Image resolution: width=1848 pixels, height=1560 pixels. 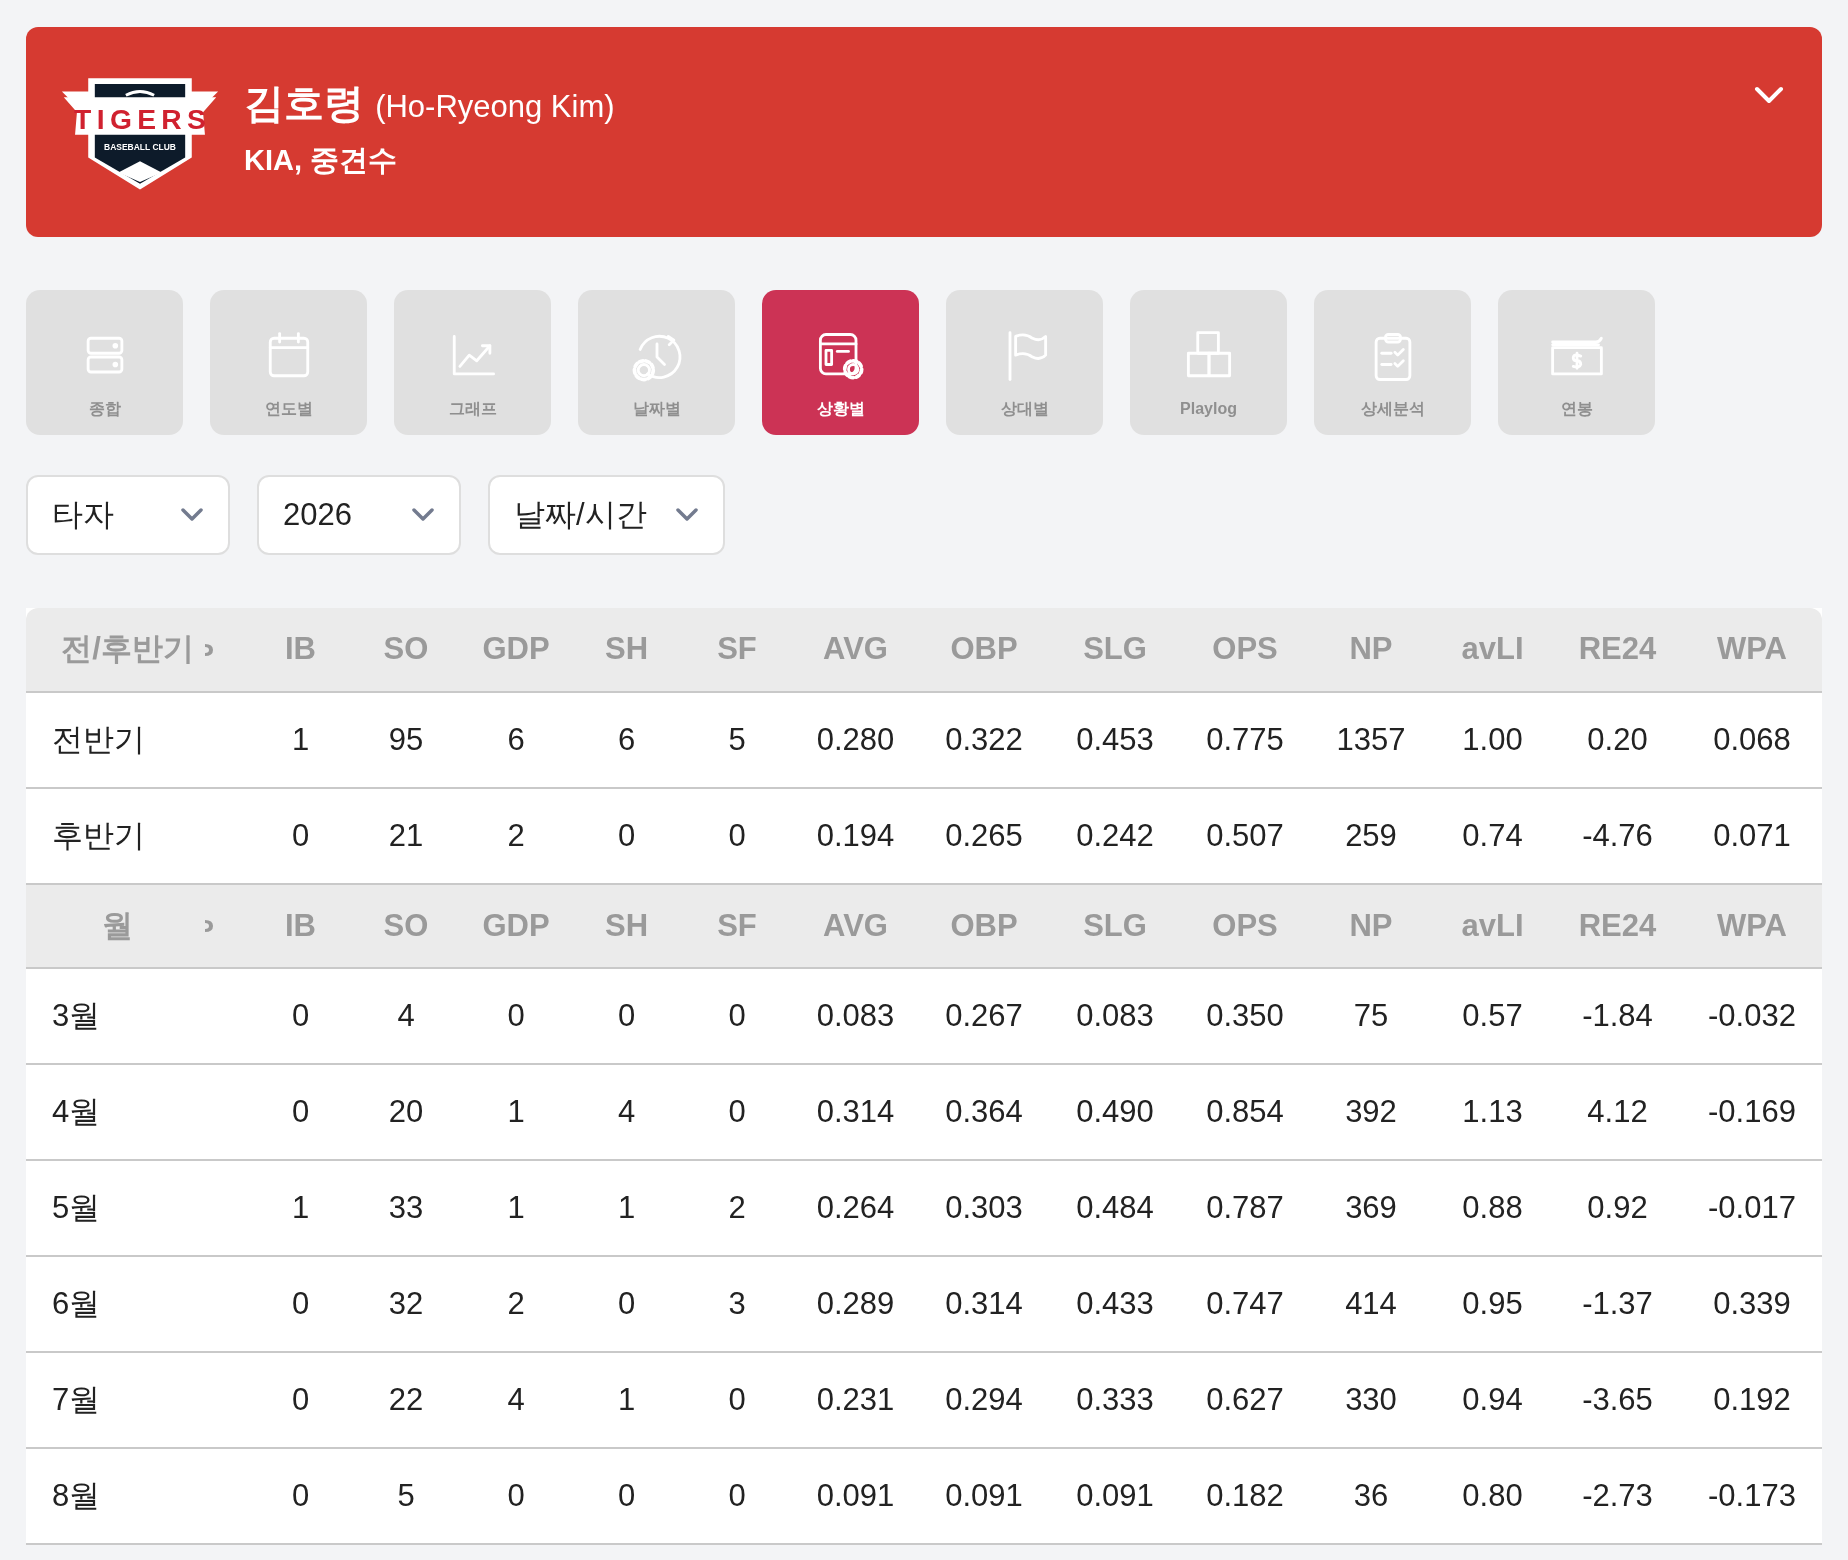 I want to click on table-cell: 0.322, so click(x=984, y=740).